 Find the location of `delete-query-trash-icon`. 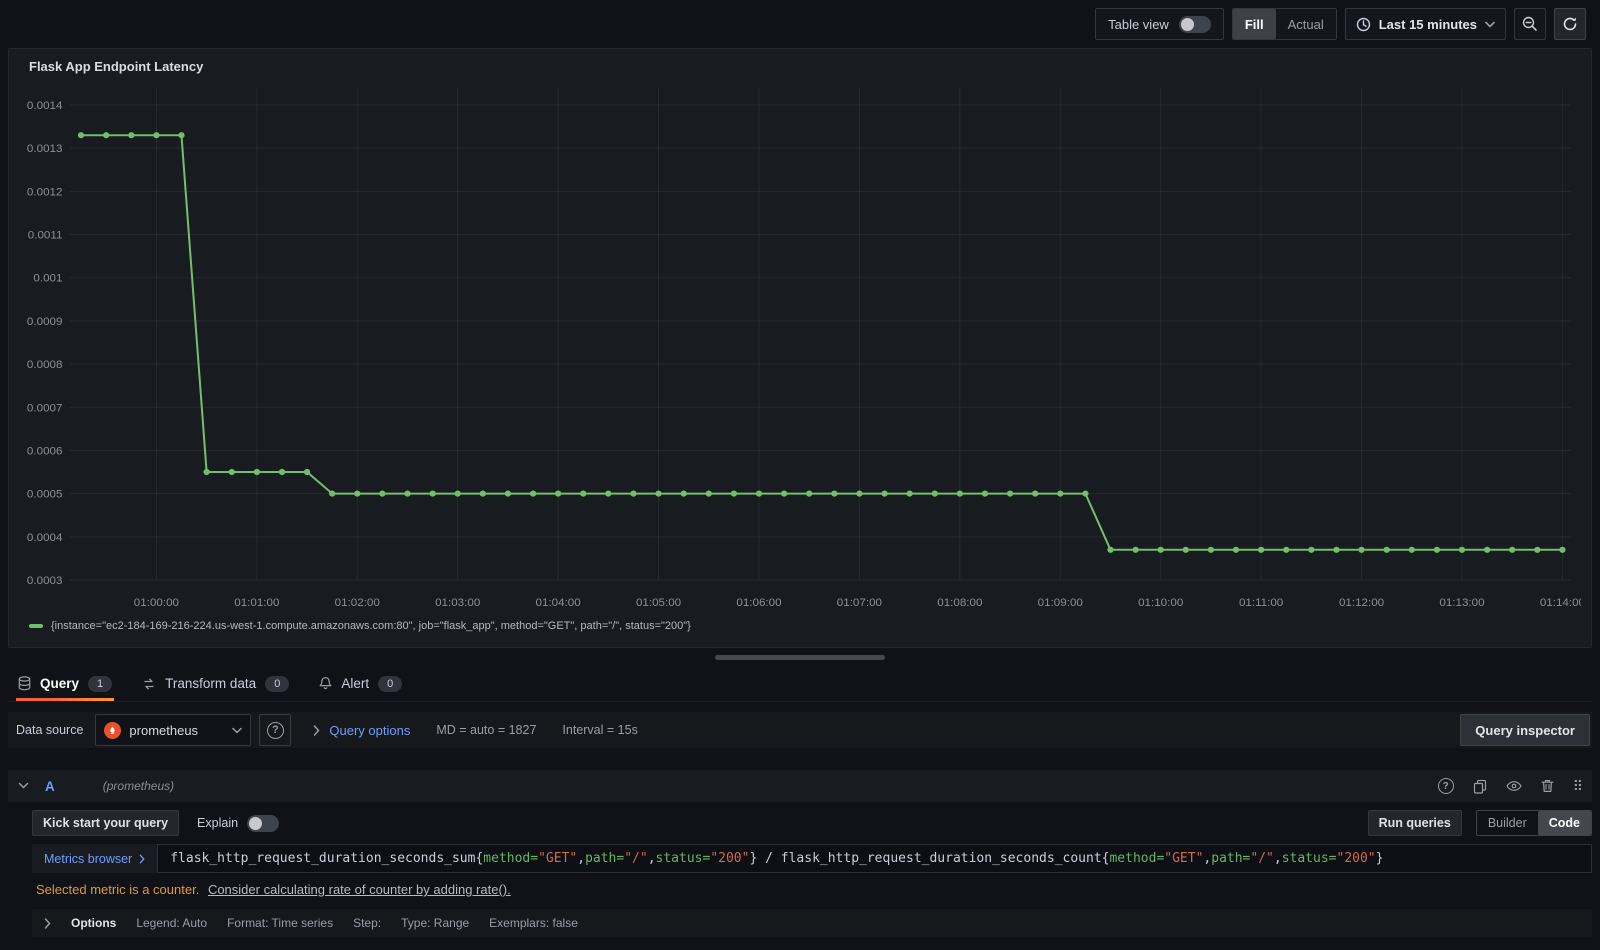

delete-query-trash-icon is located at coordinates (1547, 786).